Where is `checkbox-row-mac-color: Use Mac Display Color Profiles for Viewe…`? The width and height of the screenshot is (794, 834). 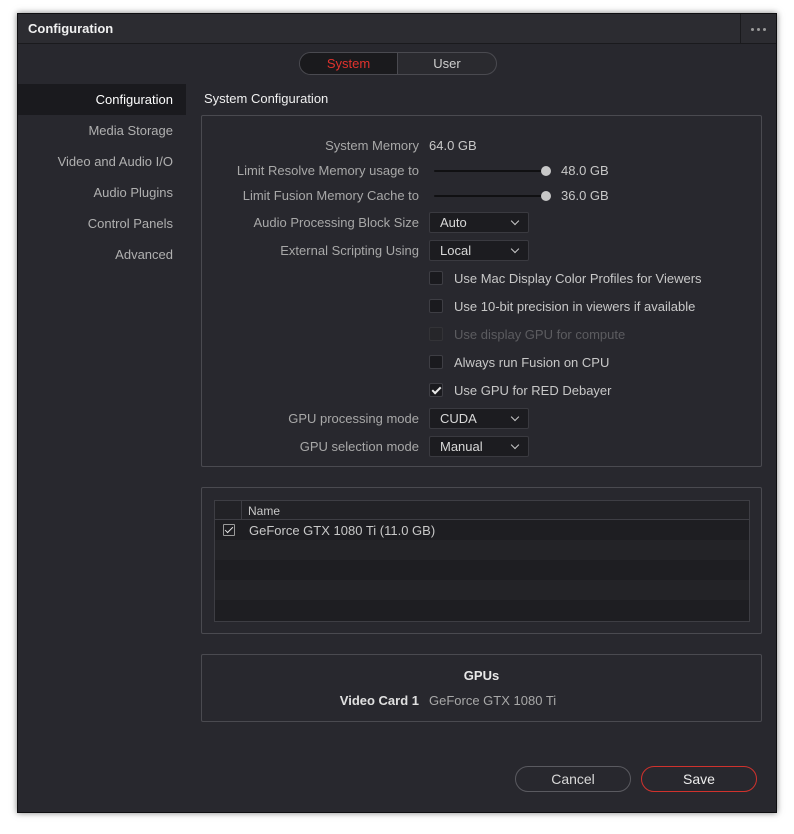
checkbox-row-mac-color: Use Mac Display Color Profiles for Viewe… is located at coordinates (481, 279).